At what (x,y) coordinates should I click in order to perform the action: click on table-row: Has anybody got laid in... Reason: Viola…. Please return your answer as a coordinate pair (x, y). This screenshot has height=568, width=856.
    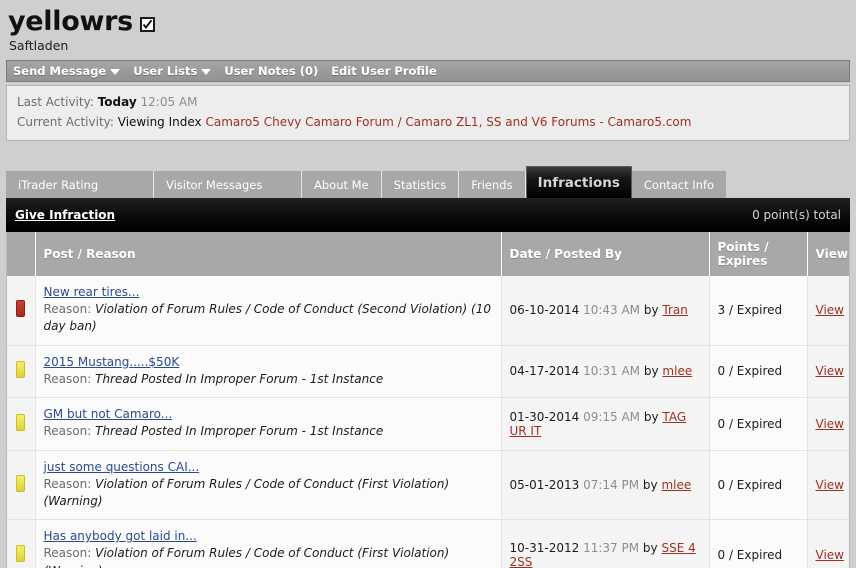
    Looking at the image, I should click on (428, 543).